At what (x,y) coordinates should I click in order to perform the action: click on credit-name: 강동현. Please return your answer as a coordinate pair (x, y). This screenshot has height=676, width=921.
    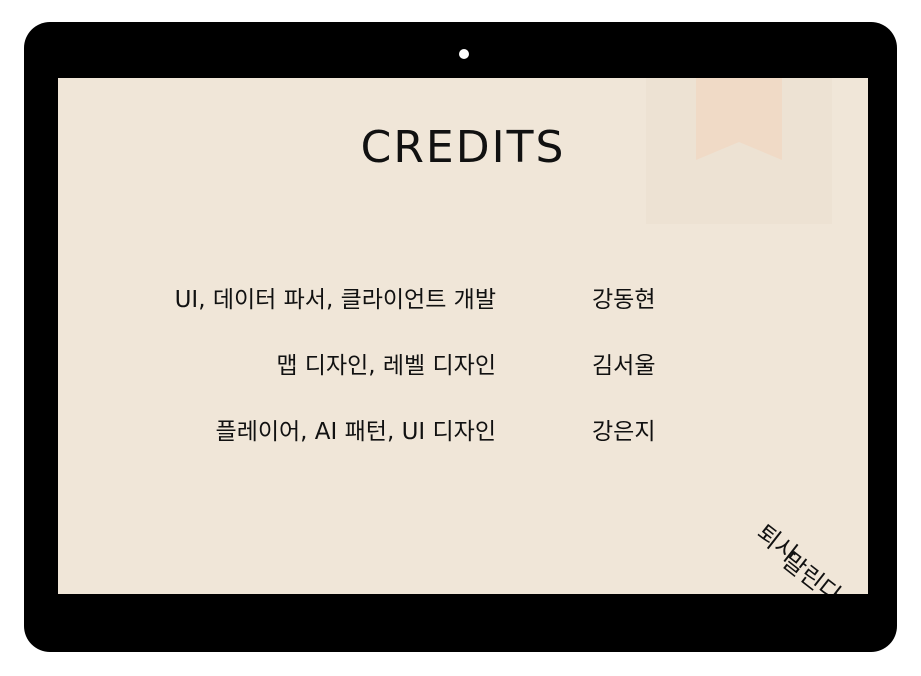
    Looking at the image, I should click on (624, 300).